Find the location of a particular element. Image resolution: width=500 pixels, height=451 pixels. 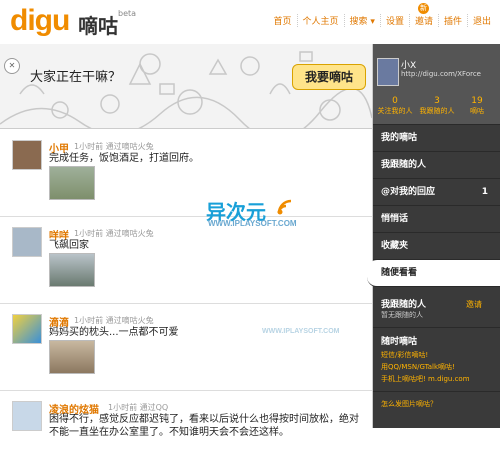

invite-link: 邀请 is located at coordinates (474, 304).